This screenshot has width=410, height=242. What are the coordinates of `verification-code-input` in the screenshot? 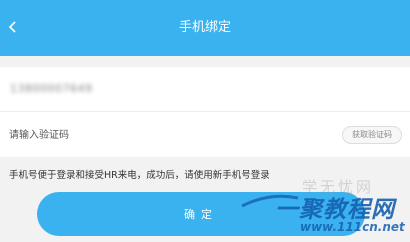 It's located at (119, 135).